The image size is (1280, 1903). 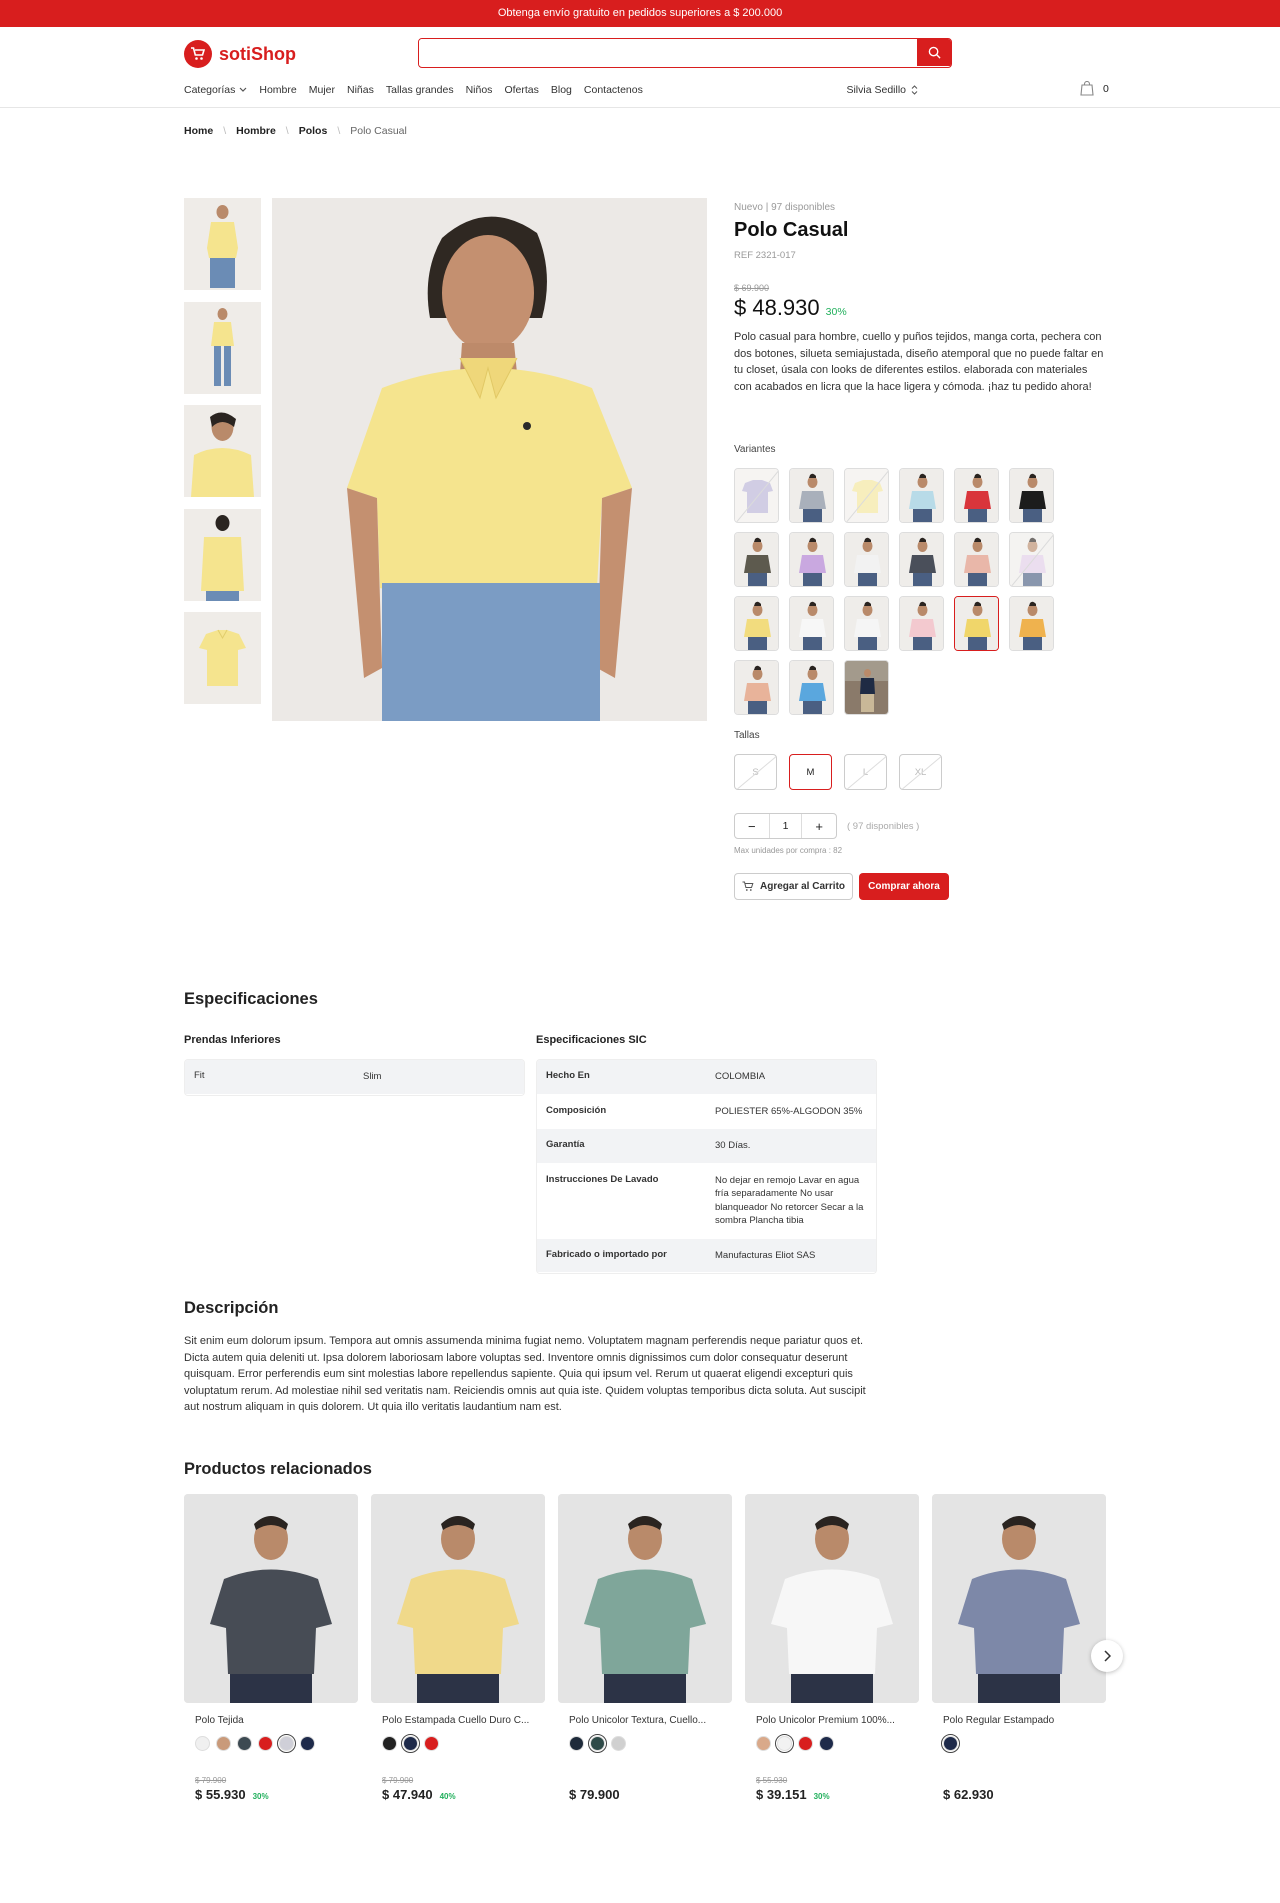 What do you see at coordinates (198, 131) in the screenshot?
I see `breadcrumb-home: Home` at bounding box center [198, 131].